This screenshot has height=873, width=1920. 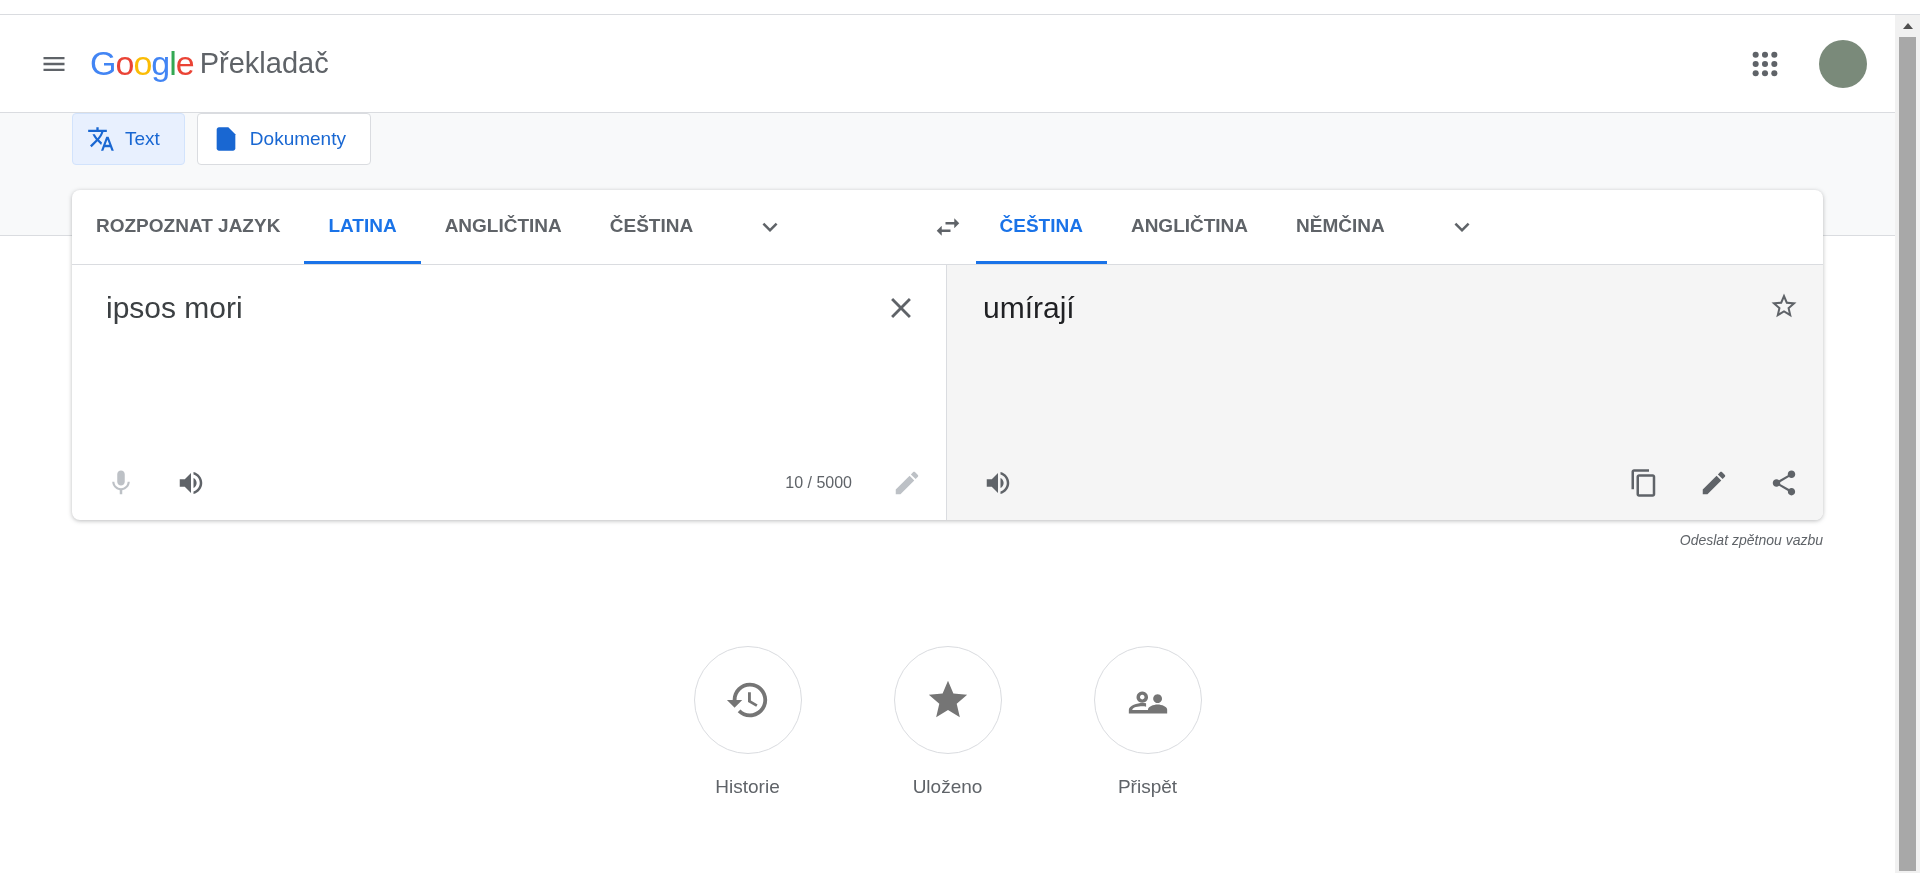 I want to click on apps-grid-icon, so click(x=1765, y=63).